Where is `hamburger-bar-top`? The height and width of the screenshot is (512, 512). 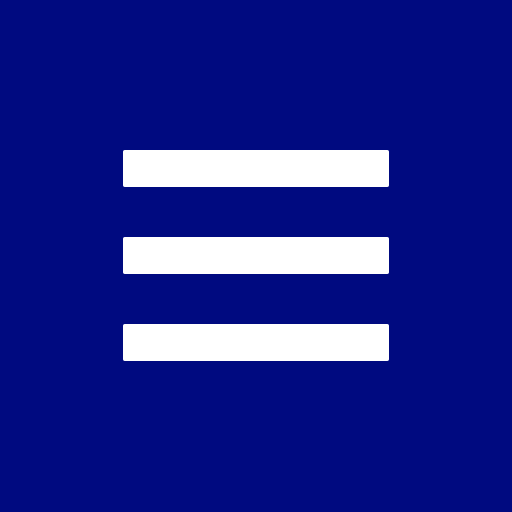 hamburger-bar-top is located at coordinates (256, 168).